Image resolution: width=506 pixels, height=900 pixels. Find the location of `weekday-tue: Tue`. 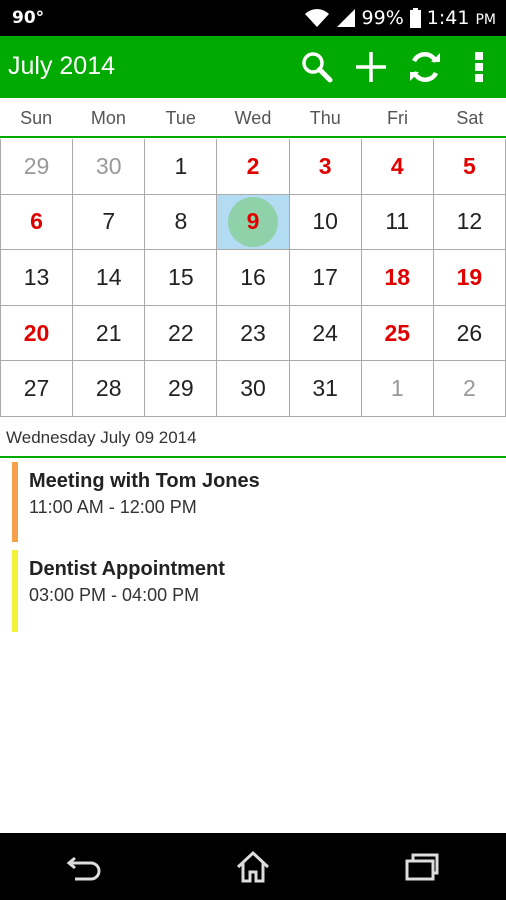

weekday-tue: Tue is located at coordinates (180, 118).